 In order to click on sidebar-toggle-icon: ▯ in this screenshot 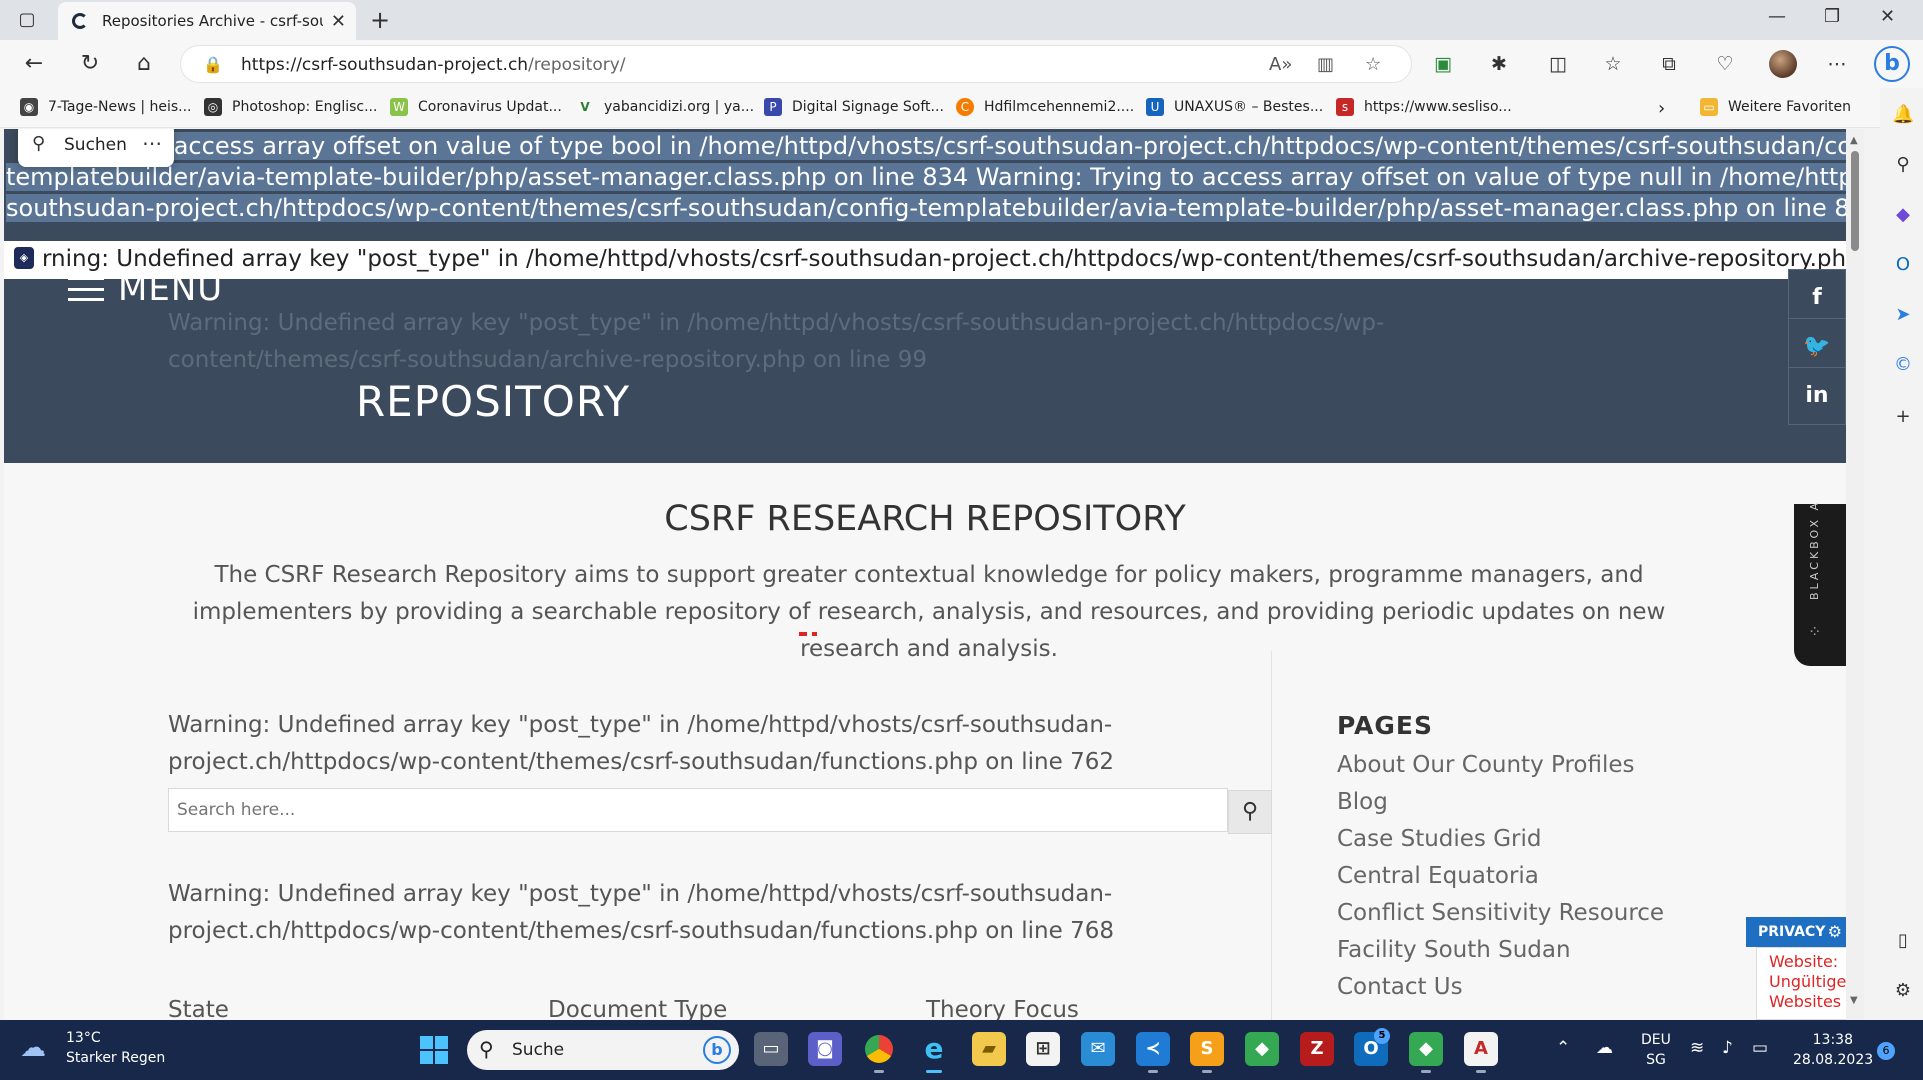, I will do `click(1903, 941)`.